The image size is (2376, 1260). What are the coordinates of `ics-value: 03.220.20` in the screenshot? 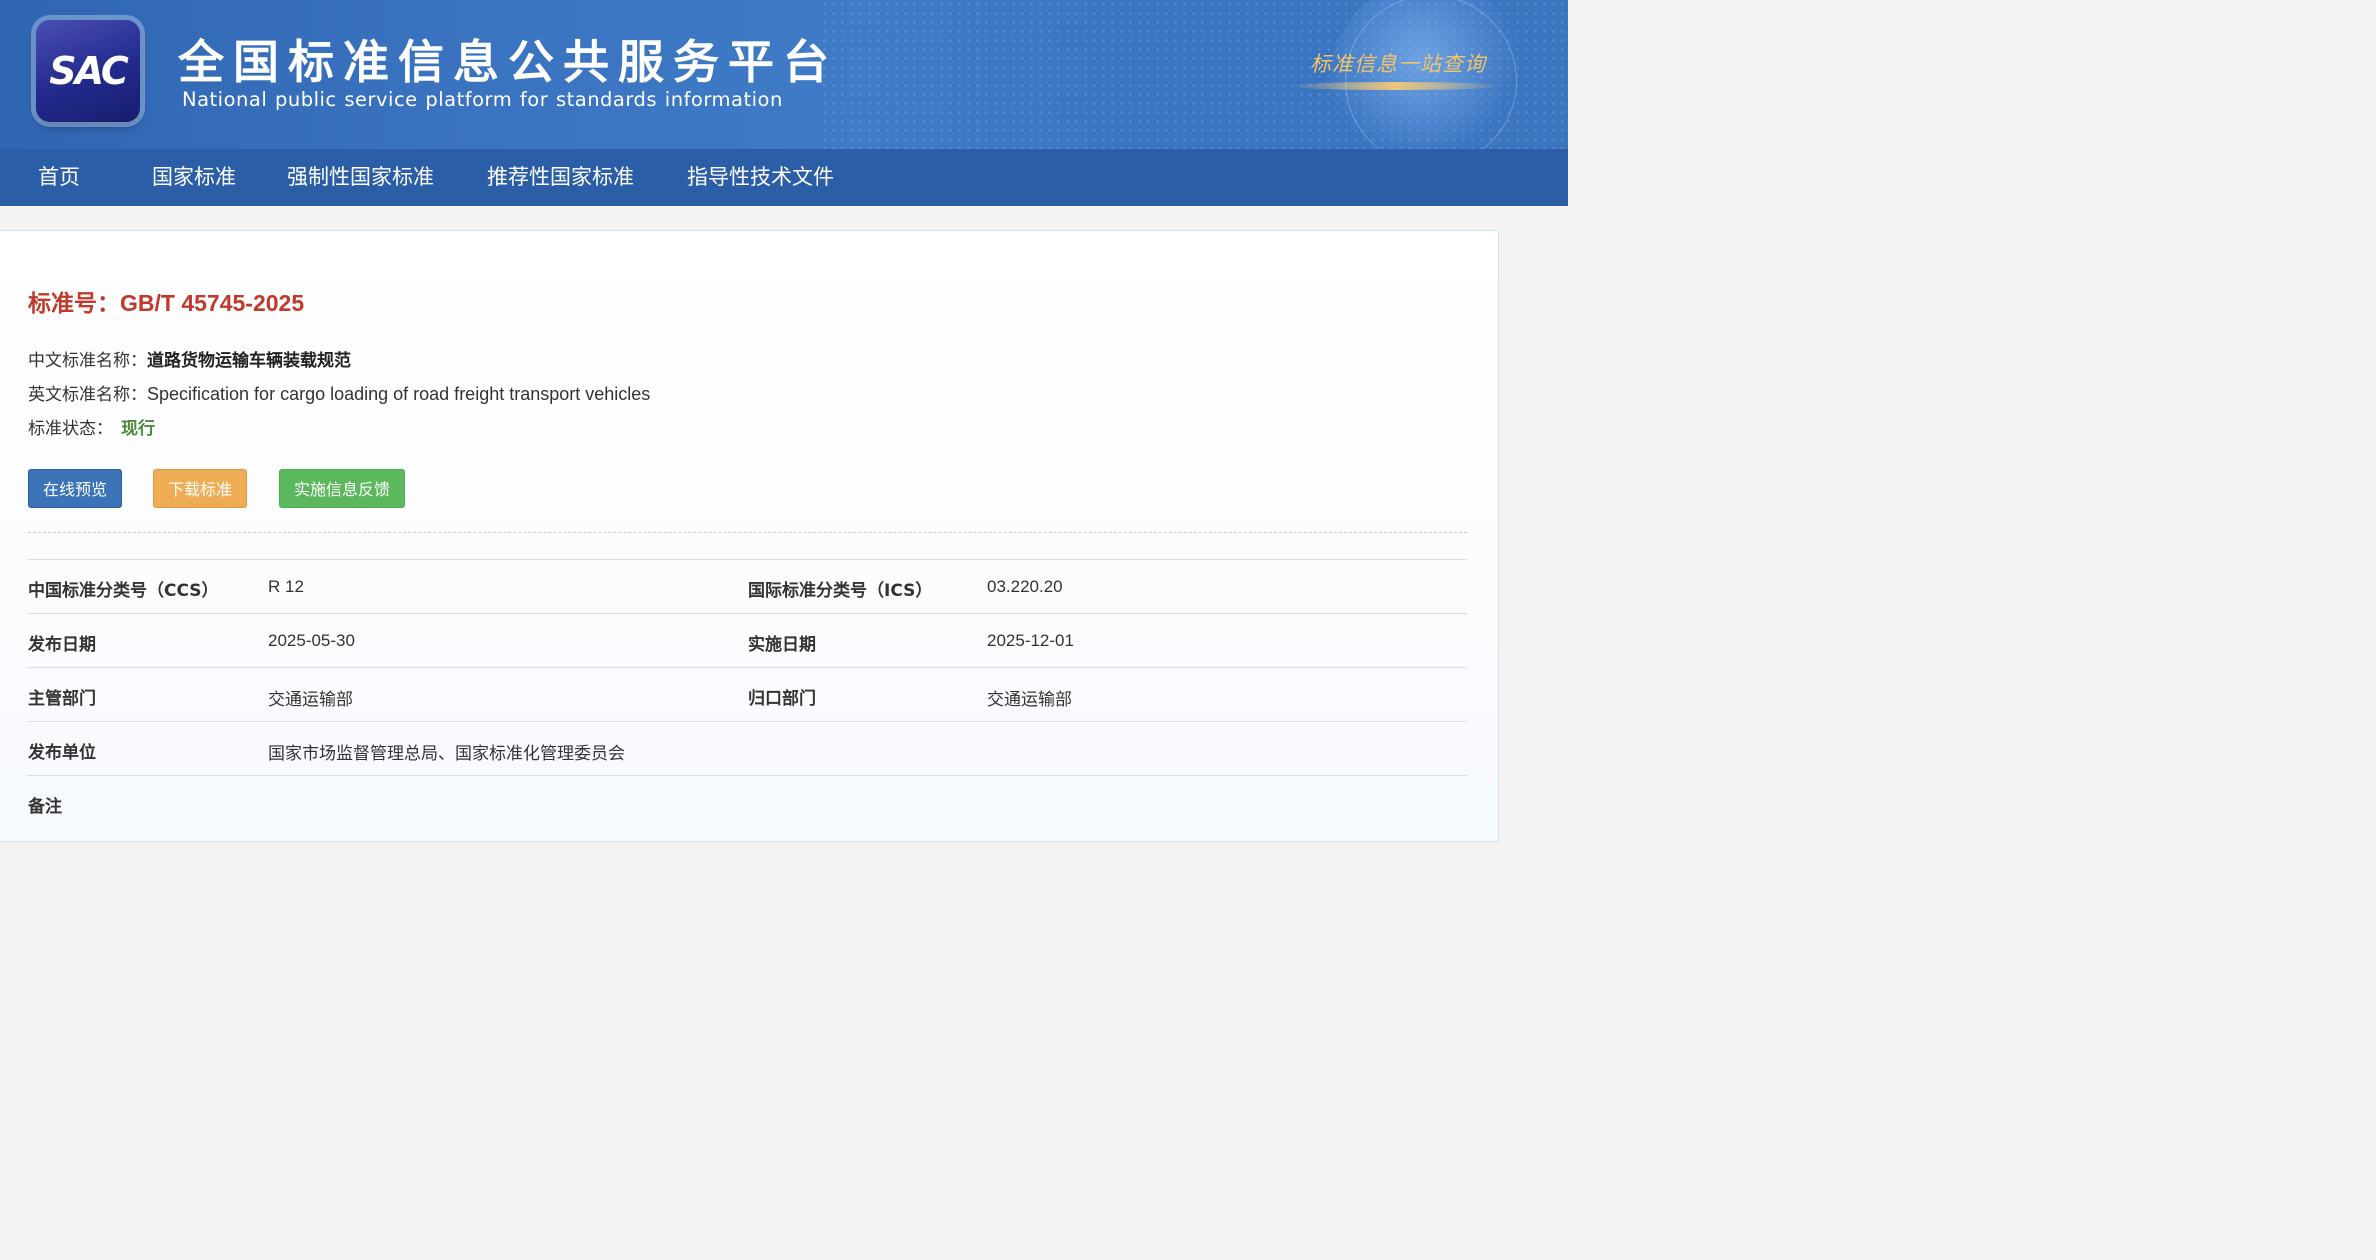 It's located at (1025, 586).